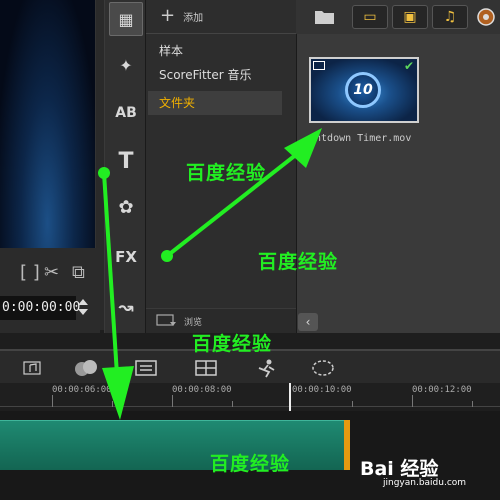  I want to click on sort-icon, so click(486, 17).